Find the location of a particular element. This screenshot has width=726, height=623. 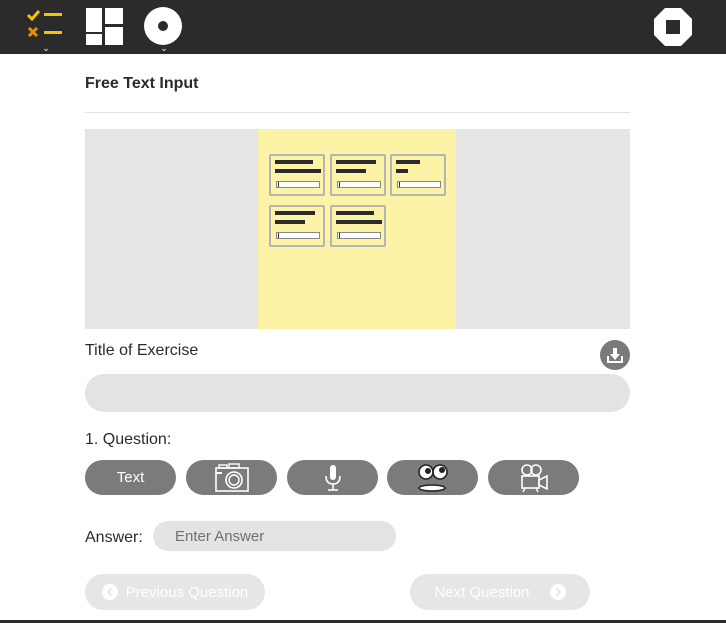

video-camera-icon is located at coordinates (534, 477).